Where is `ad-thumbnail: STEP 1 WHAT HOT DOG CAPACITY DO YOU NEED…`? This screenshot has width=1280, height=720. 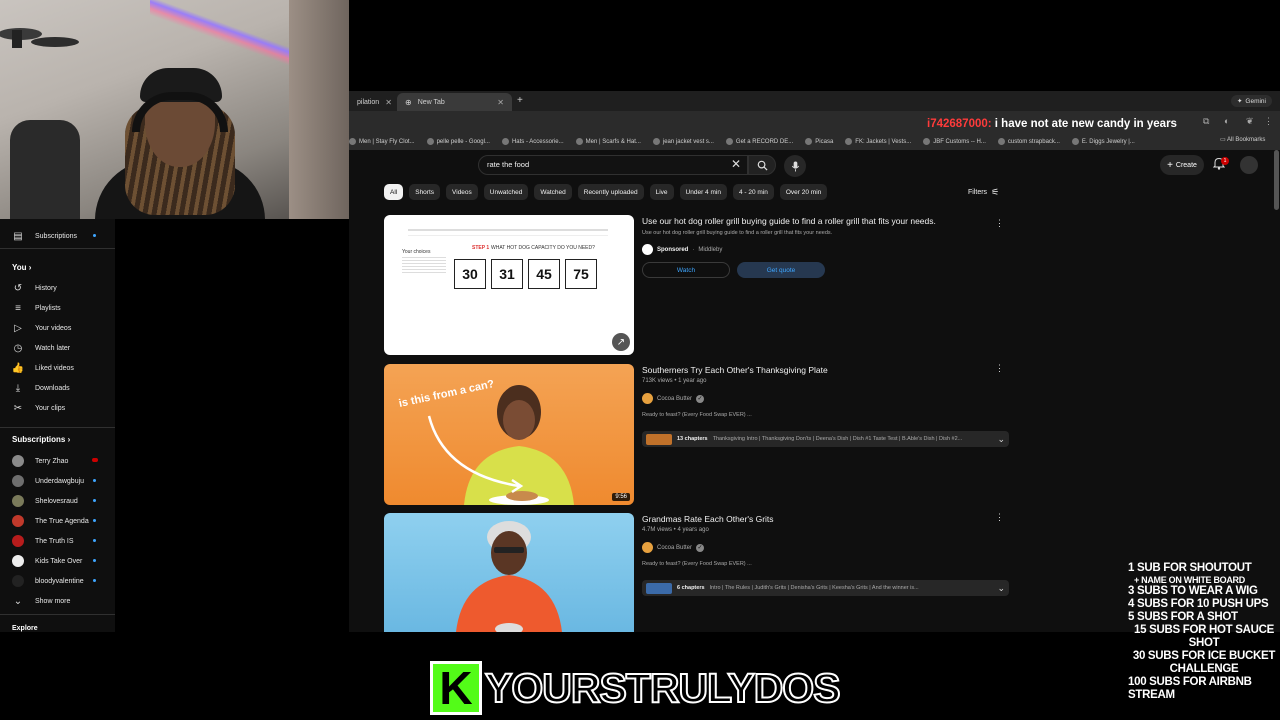 ad-thumbnail: STEP 1 WHAT HOT DOG CAPACITY DO YOU NEED… is located at coordinates (509, 285).